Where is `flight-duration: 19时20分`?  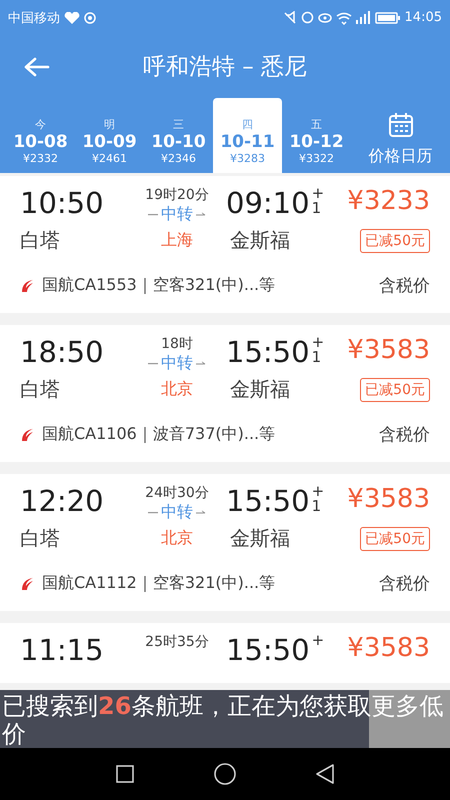
flight-duration: 19时20分 is located at coordinates (177, 195).